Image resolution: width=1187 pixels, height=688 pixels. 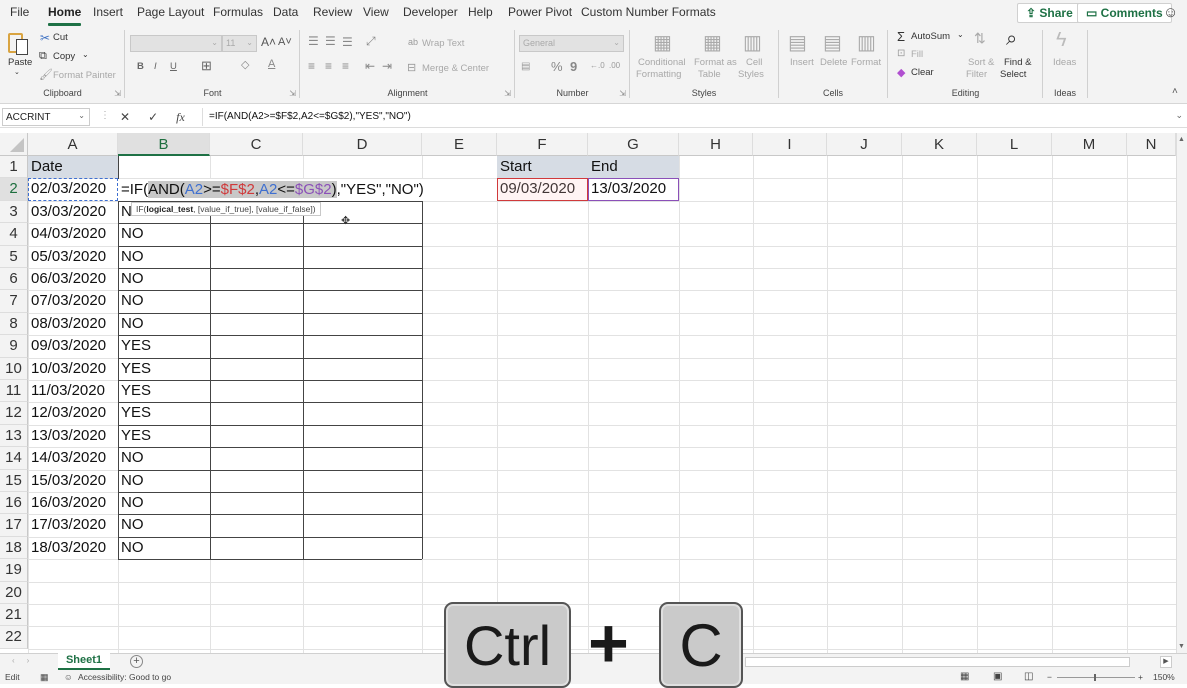 What do you see at coordinates (164, 525) in the screenshot?
I see `cell-b17: NO` at bounding box center [164, 525].